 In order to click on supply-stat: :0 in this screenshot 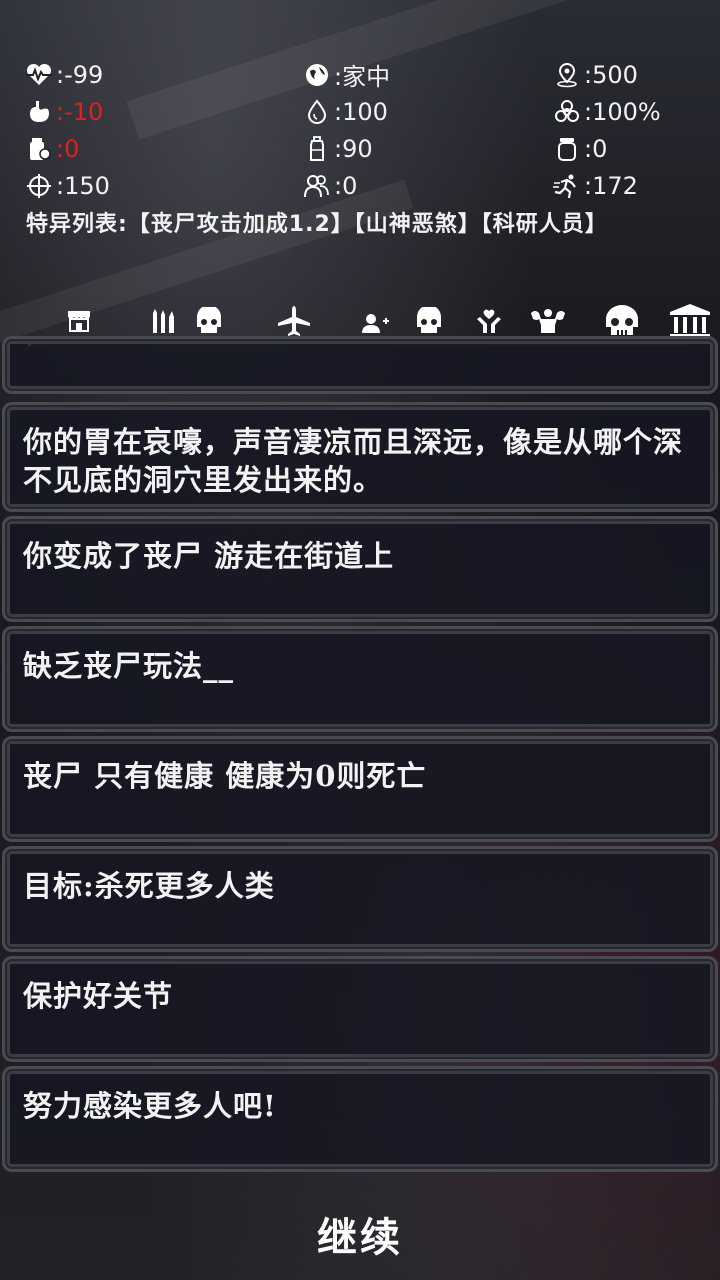, I will do `click(579, 149)`.